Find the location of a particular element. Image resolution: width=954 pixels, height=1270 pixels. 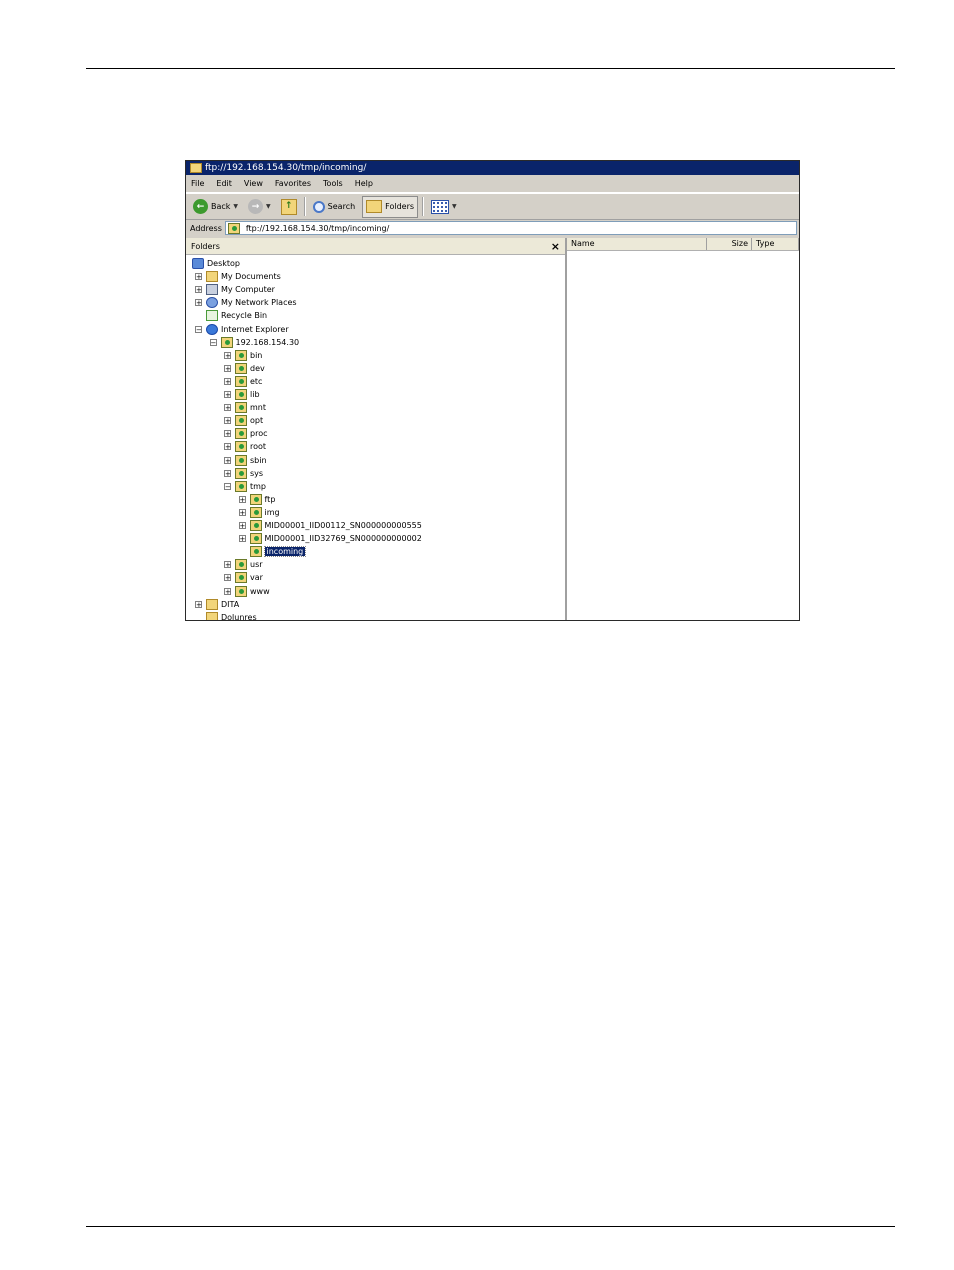

tree-node: incoming is located at coordinates (273, 551).